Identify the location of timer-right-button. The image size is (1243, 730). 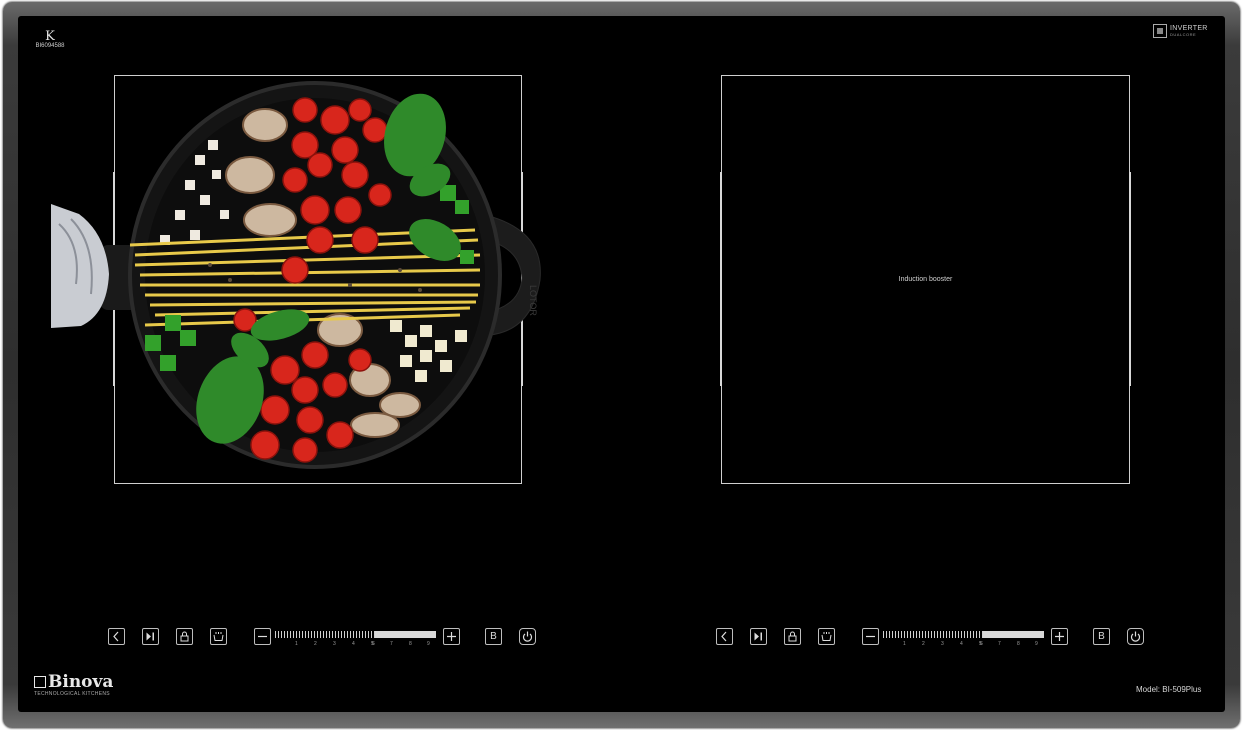
(724, 636).